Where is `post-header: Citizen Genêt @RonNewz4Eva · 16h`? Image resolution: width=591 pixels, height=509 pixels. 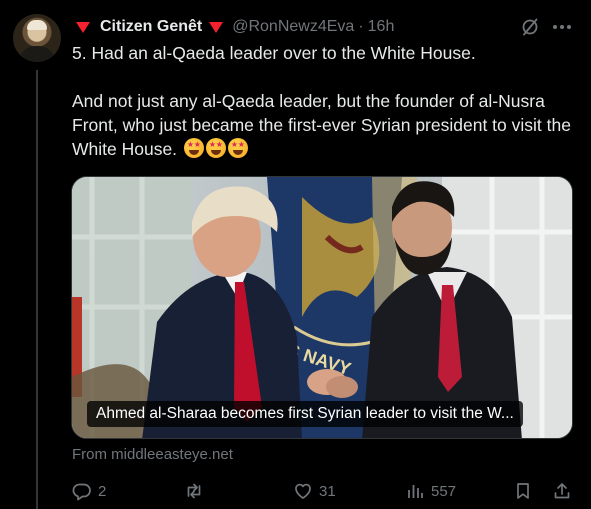 post-header: Citizen Genêt @RonNewz4Eva · 16h is located at coordinates (233, 27).